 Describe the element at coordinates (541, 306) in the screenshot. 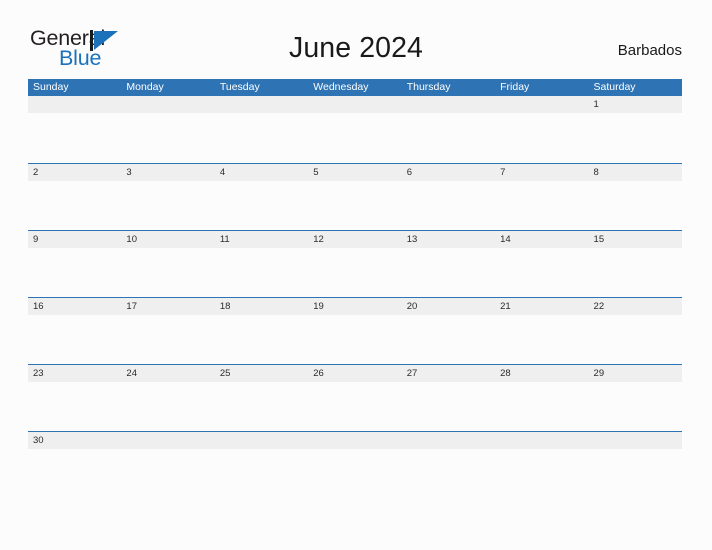

I see `calendar-day-cell: 21` at that location.